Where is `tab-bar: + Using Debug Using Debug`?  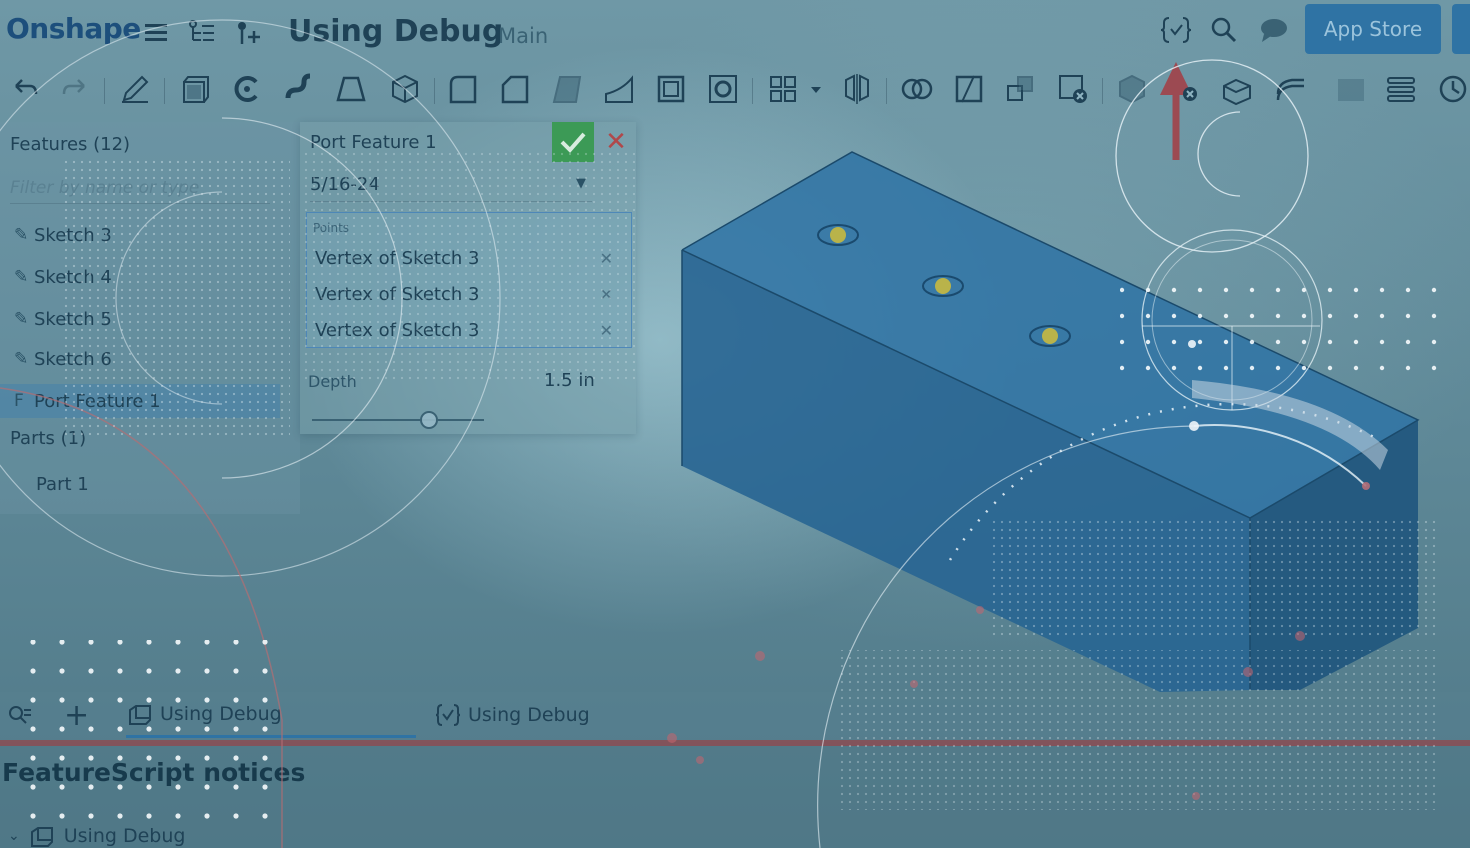 tab-bar: + Using Debug Using Debug is located at coordinates (735, 717).